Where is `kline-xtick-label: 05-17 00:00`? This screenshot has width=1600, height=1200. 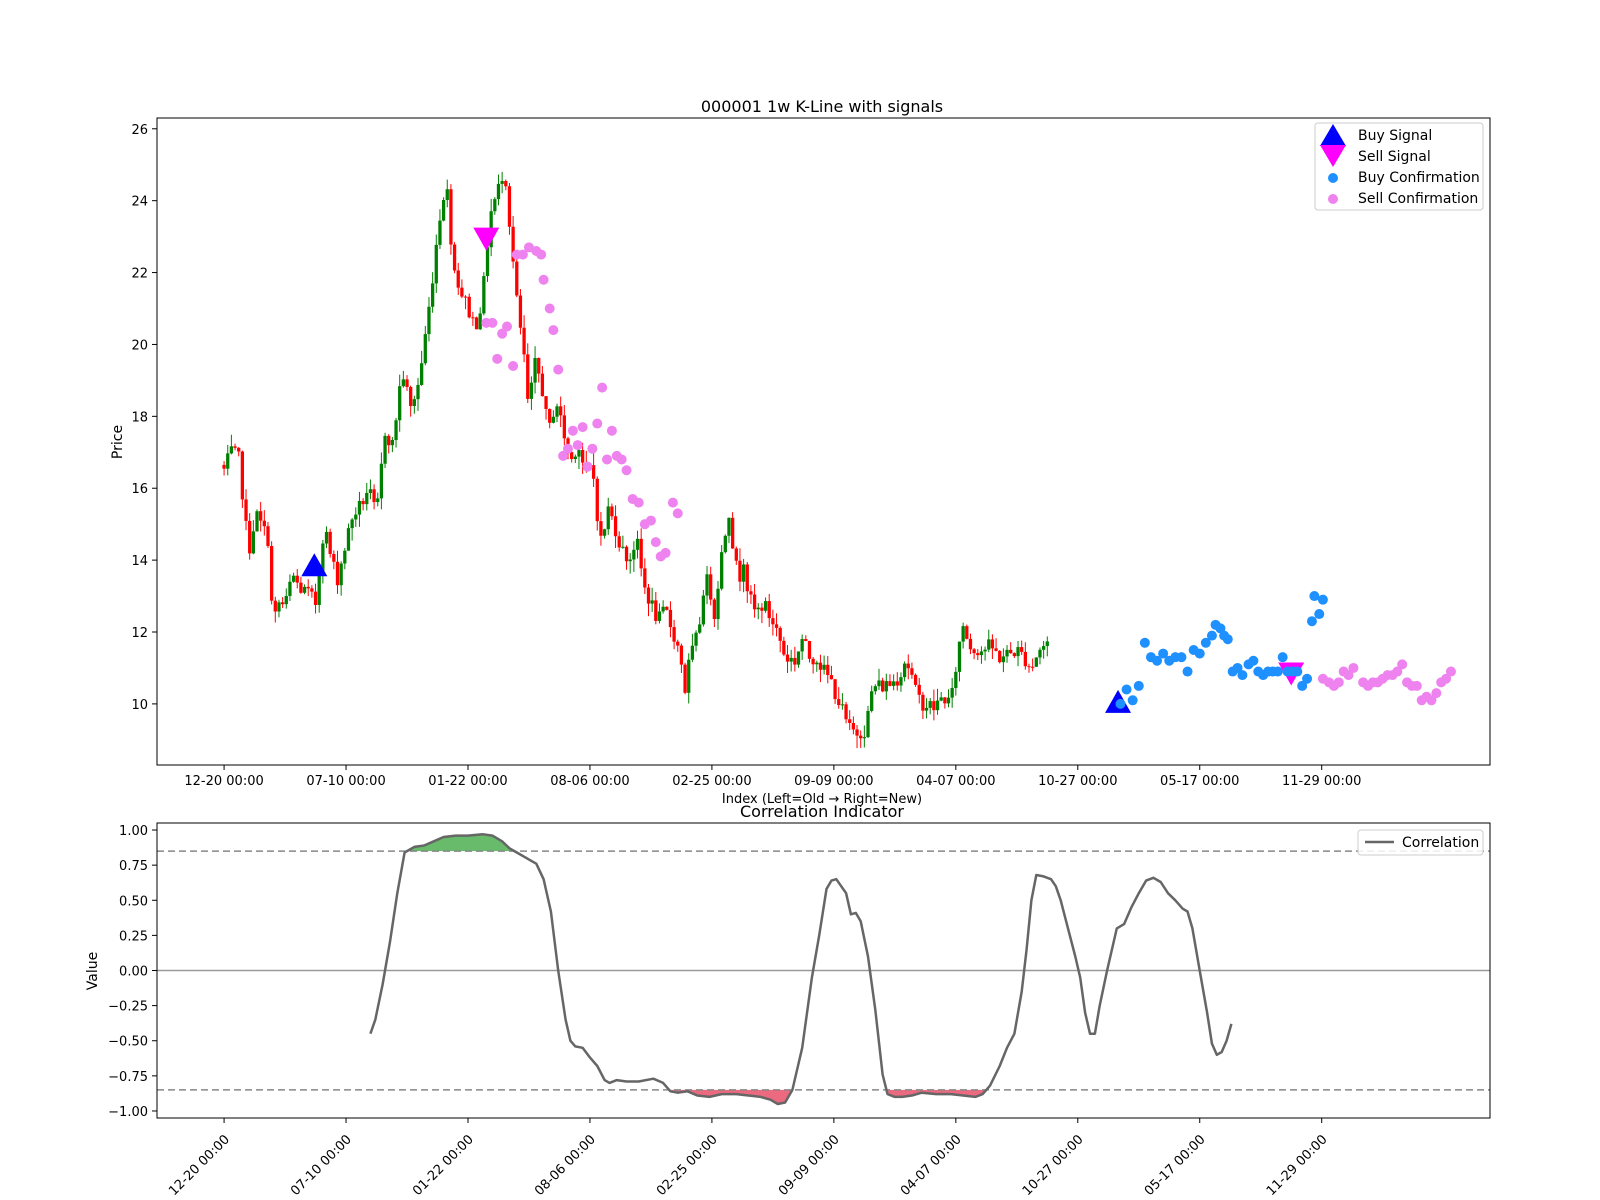
kline-xtick-label: 05-17 00:00 is located at coordinates (1199, 781).